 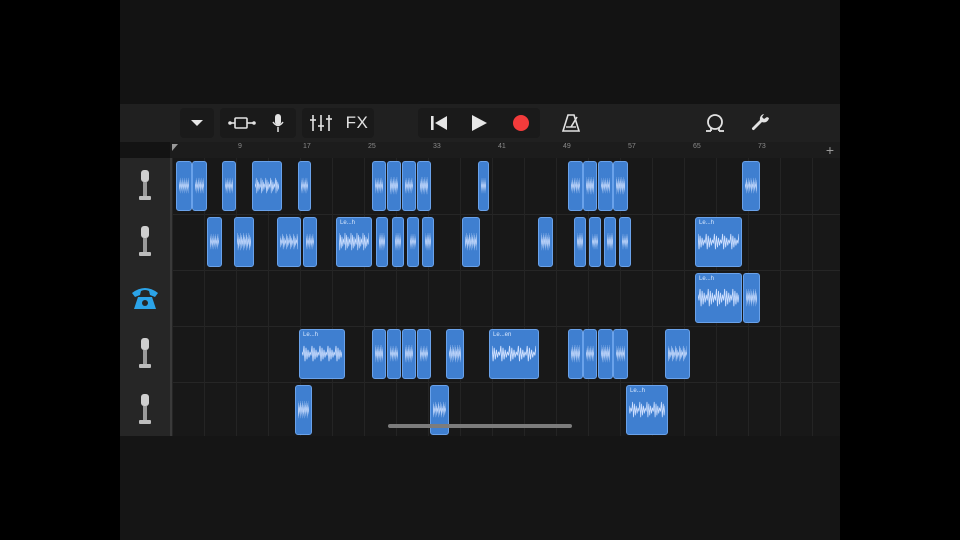 What do you see at coordinates (762, 146) in the screenshot?
I see `ruler-bar-73: 73` at bounding box center [762, 146].